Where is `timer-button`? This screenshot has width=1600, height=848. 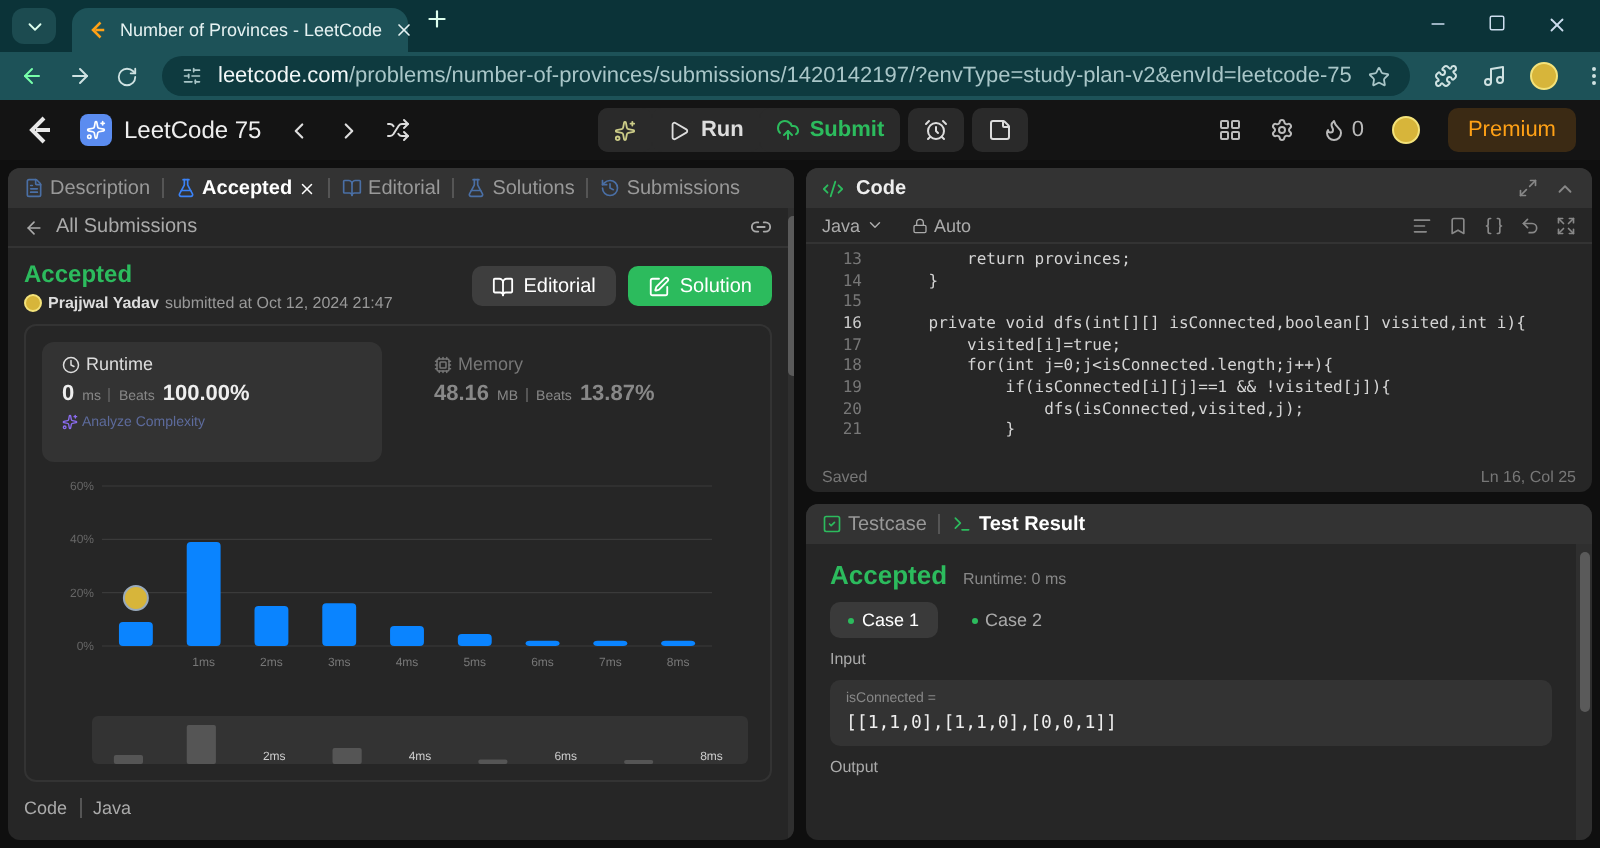
timer-button is located at coordinates (936, 130).